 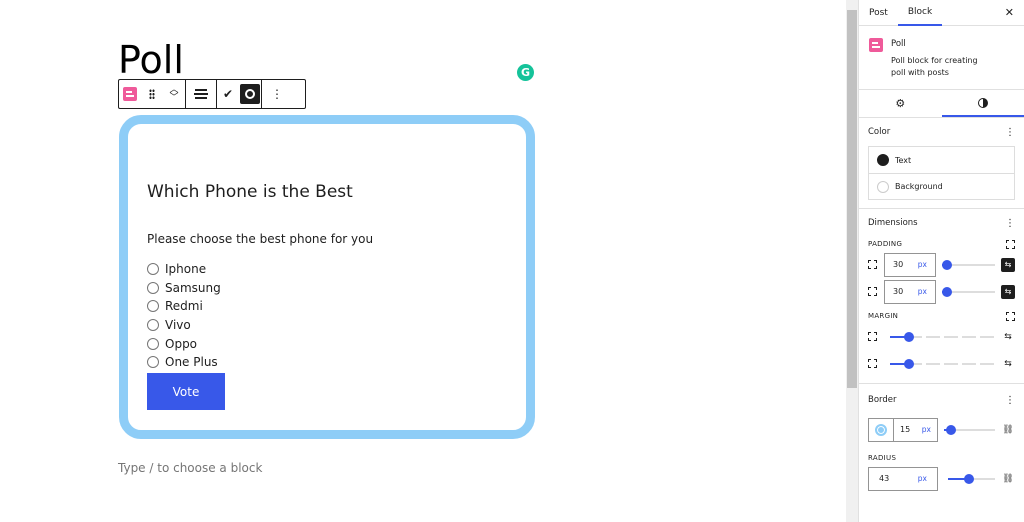 What do you see at coordinates (903, 478) in the screenshot?
I see `radius-input: 43 px` at bounding box center [903, 478].